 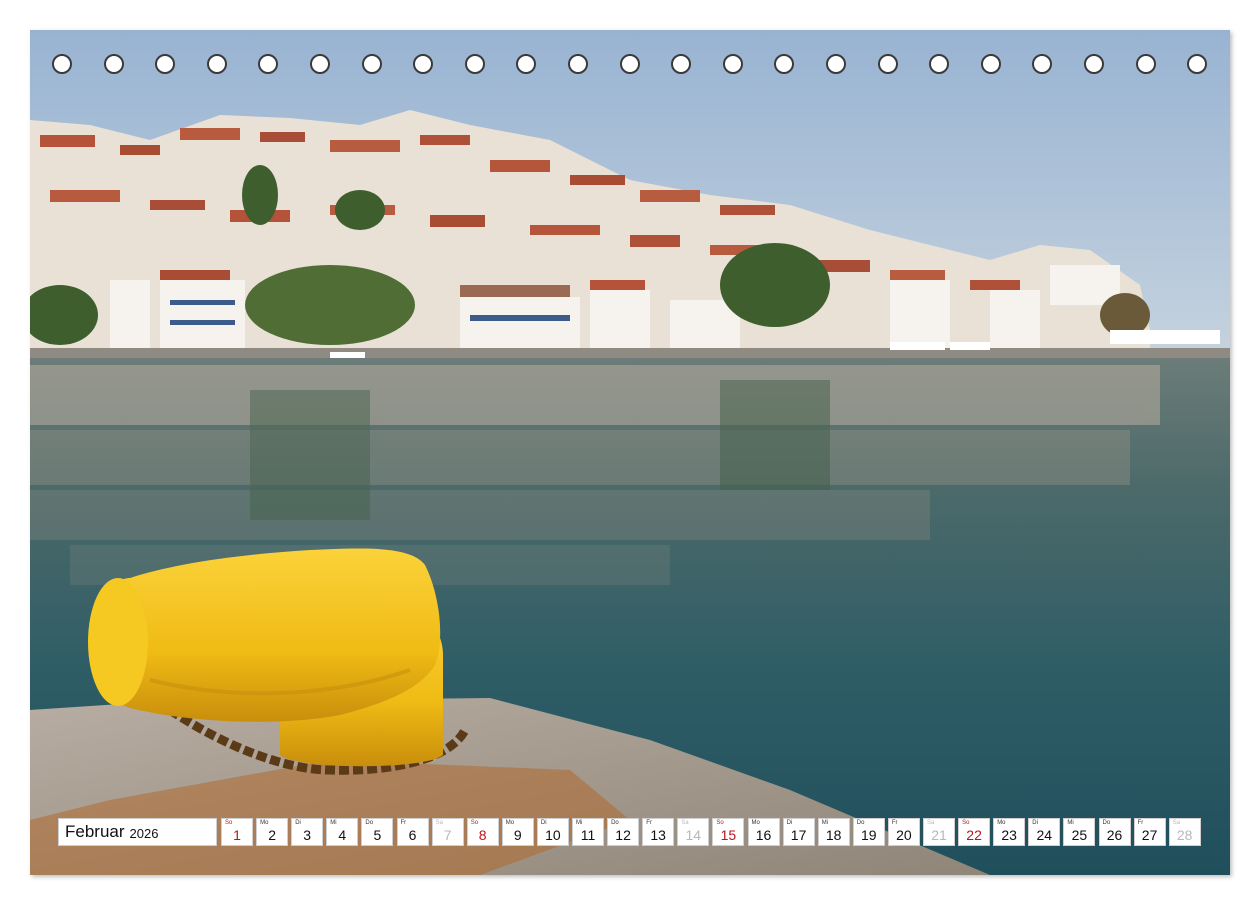 I want to click on day-number: 19, so click(x=869, y=835).